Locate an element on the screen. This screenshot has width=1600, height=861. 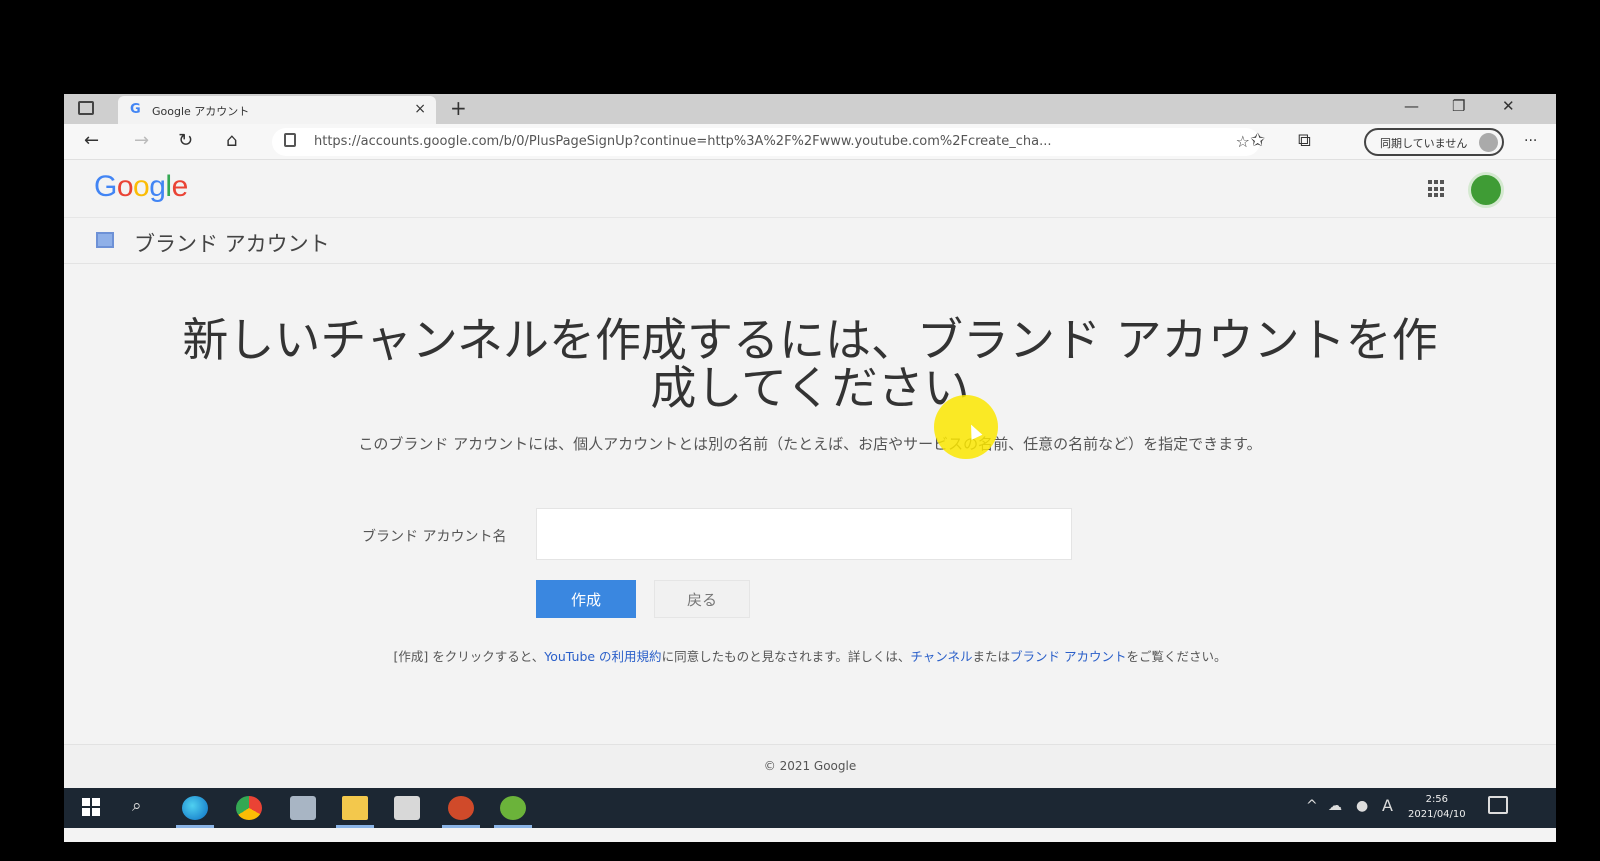
page-footer: © 2021 Google is located at coordinates (810, 766).